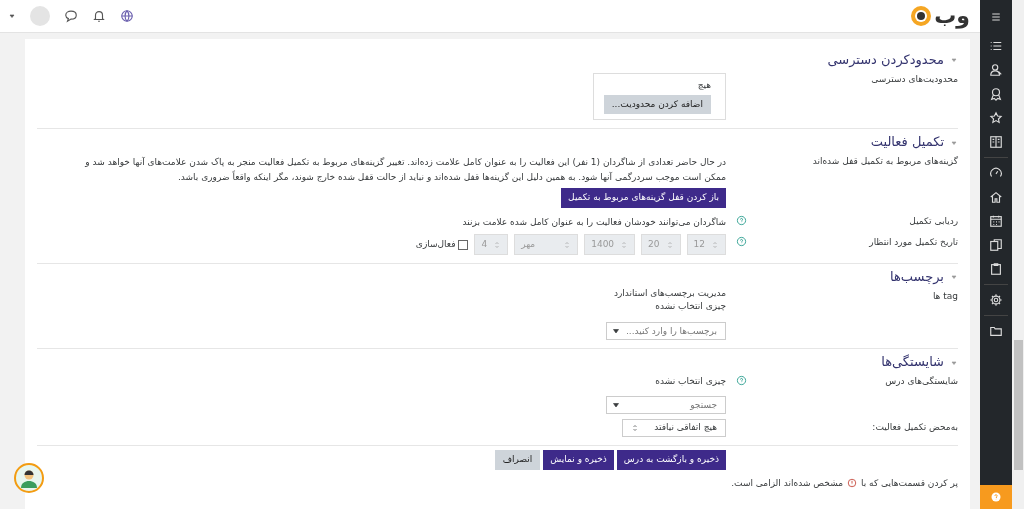  I want to click on manage-tags-text: مدیریت برچسب‌های استاندارد, so click(669, 293).